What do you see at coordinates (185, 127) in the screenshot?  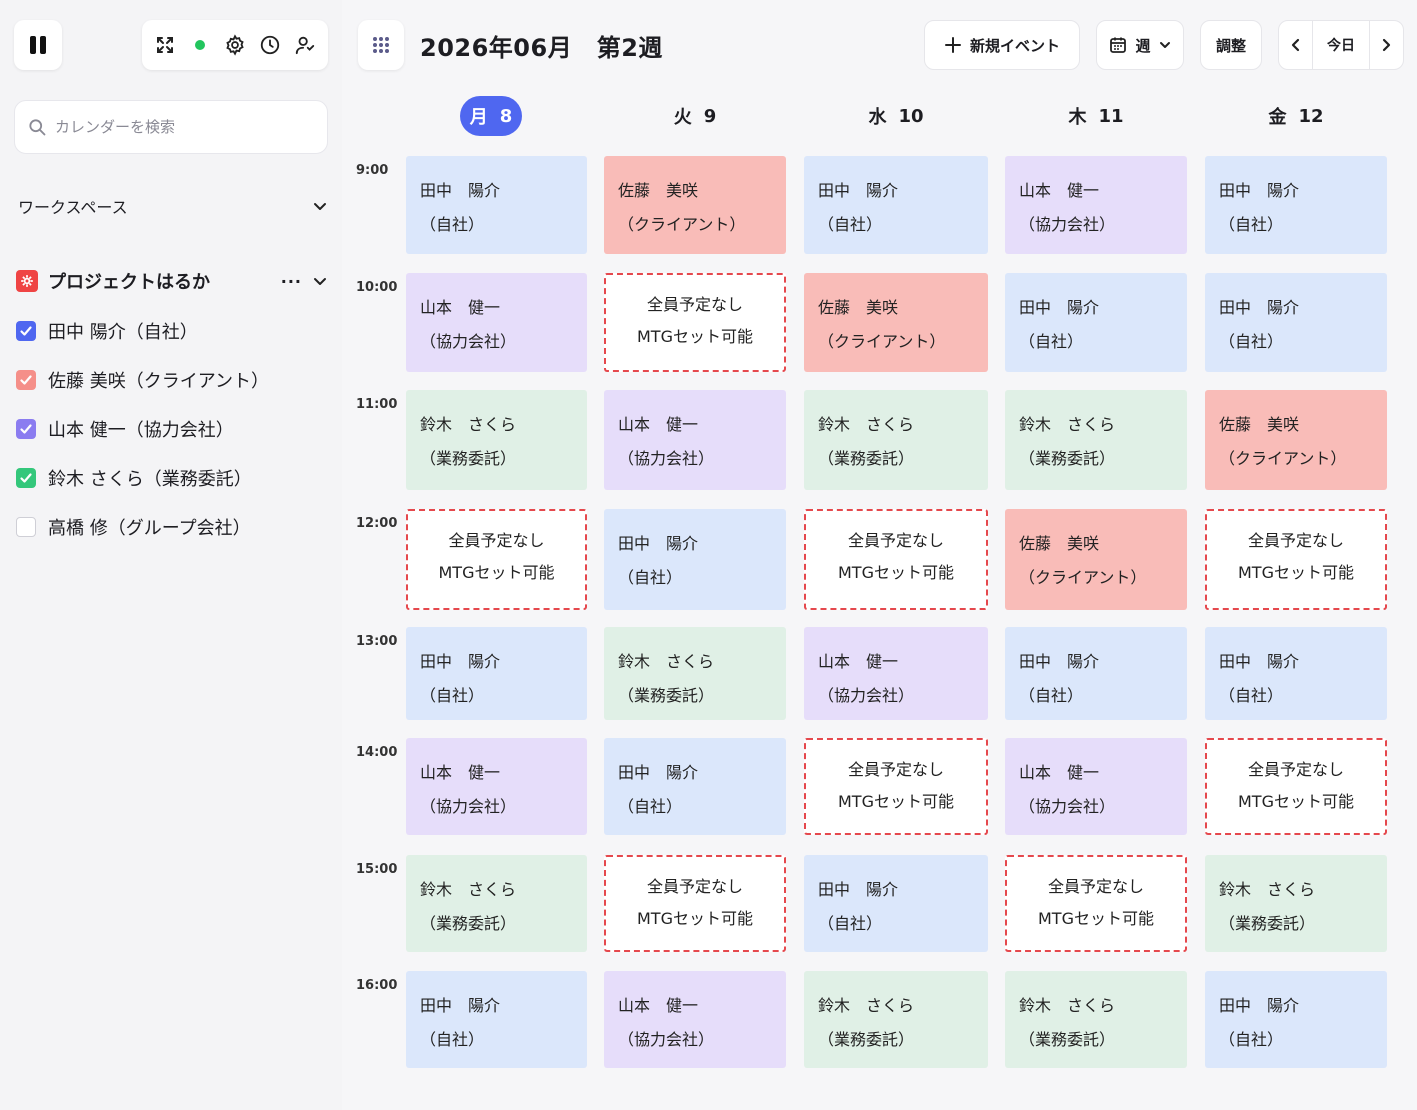 I see `search-input` at bounding box center [185, 127].